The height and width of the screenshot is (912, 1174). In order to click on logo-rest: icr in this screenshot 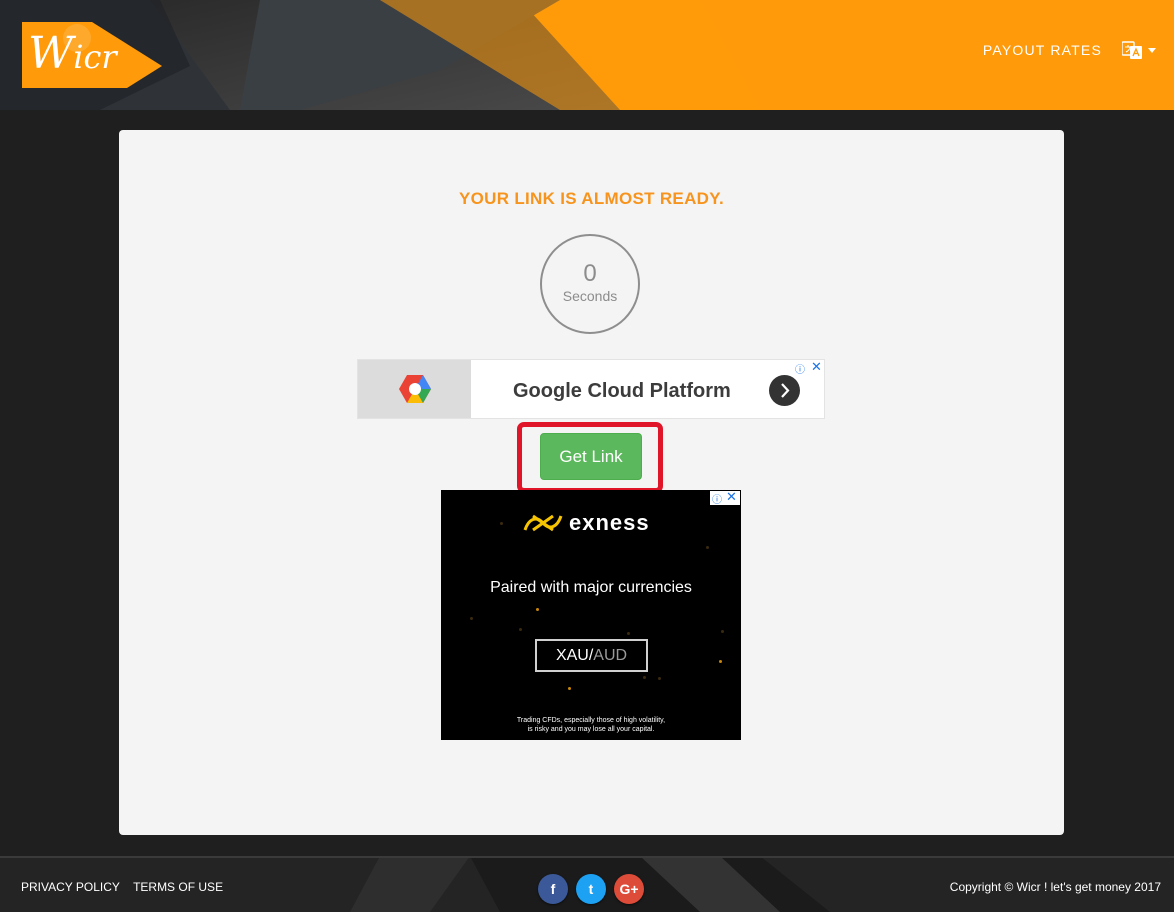, I will do `click(95, 57)`.